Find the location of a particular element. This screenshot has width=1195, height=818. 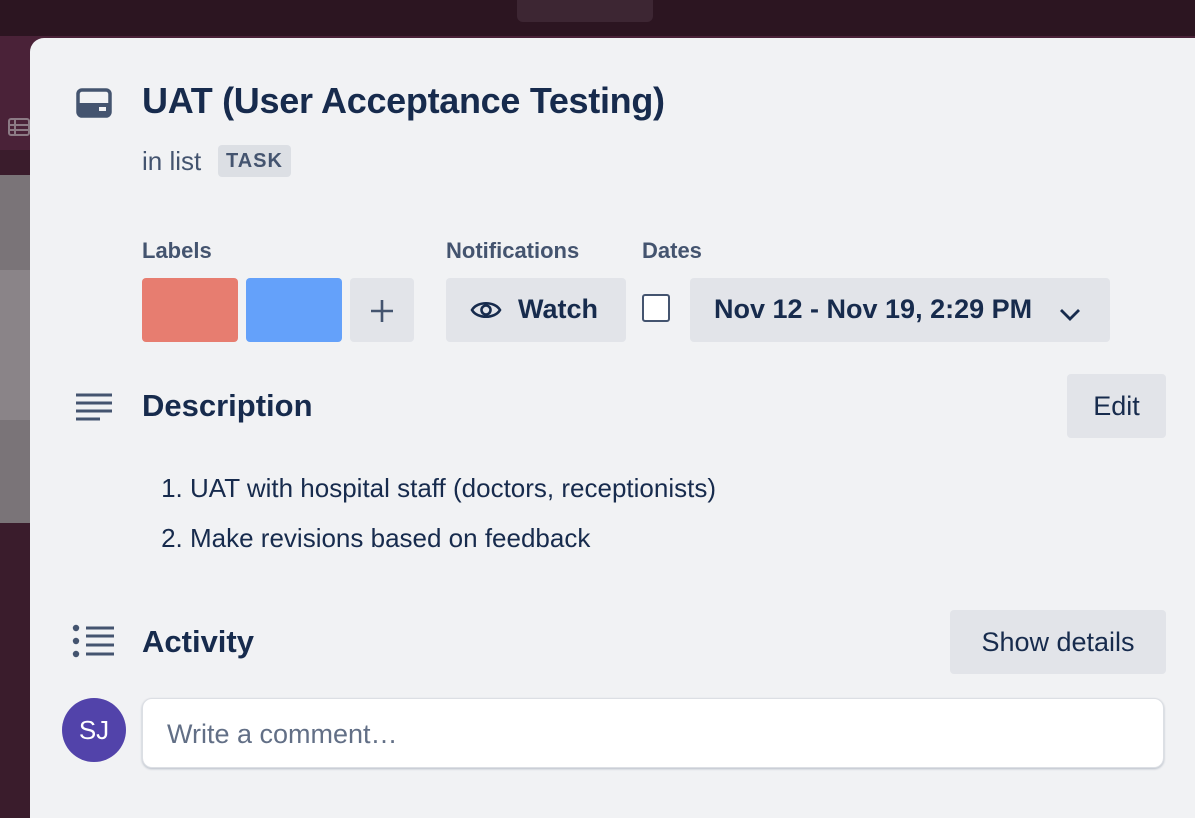

watch-button: Watch is located at coordinates (536, 310).